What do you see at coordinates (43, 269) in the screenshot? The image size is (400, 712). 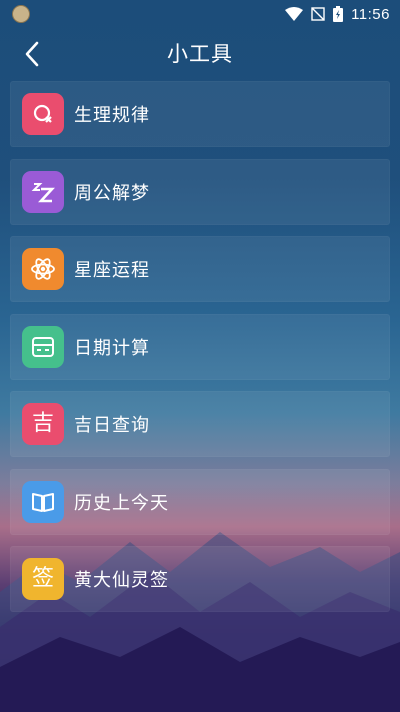 I see `atom-icon` at bounding box center [43, 269].